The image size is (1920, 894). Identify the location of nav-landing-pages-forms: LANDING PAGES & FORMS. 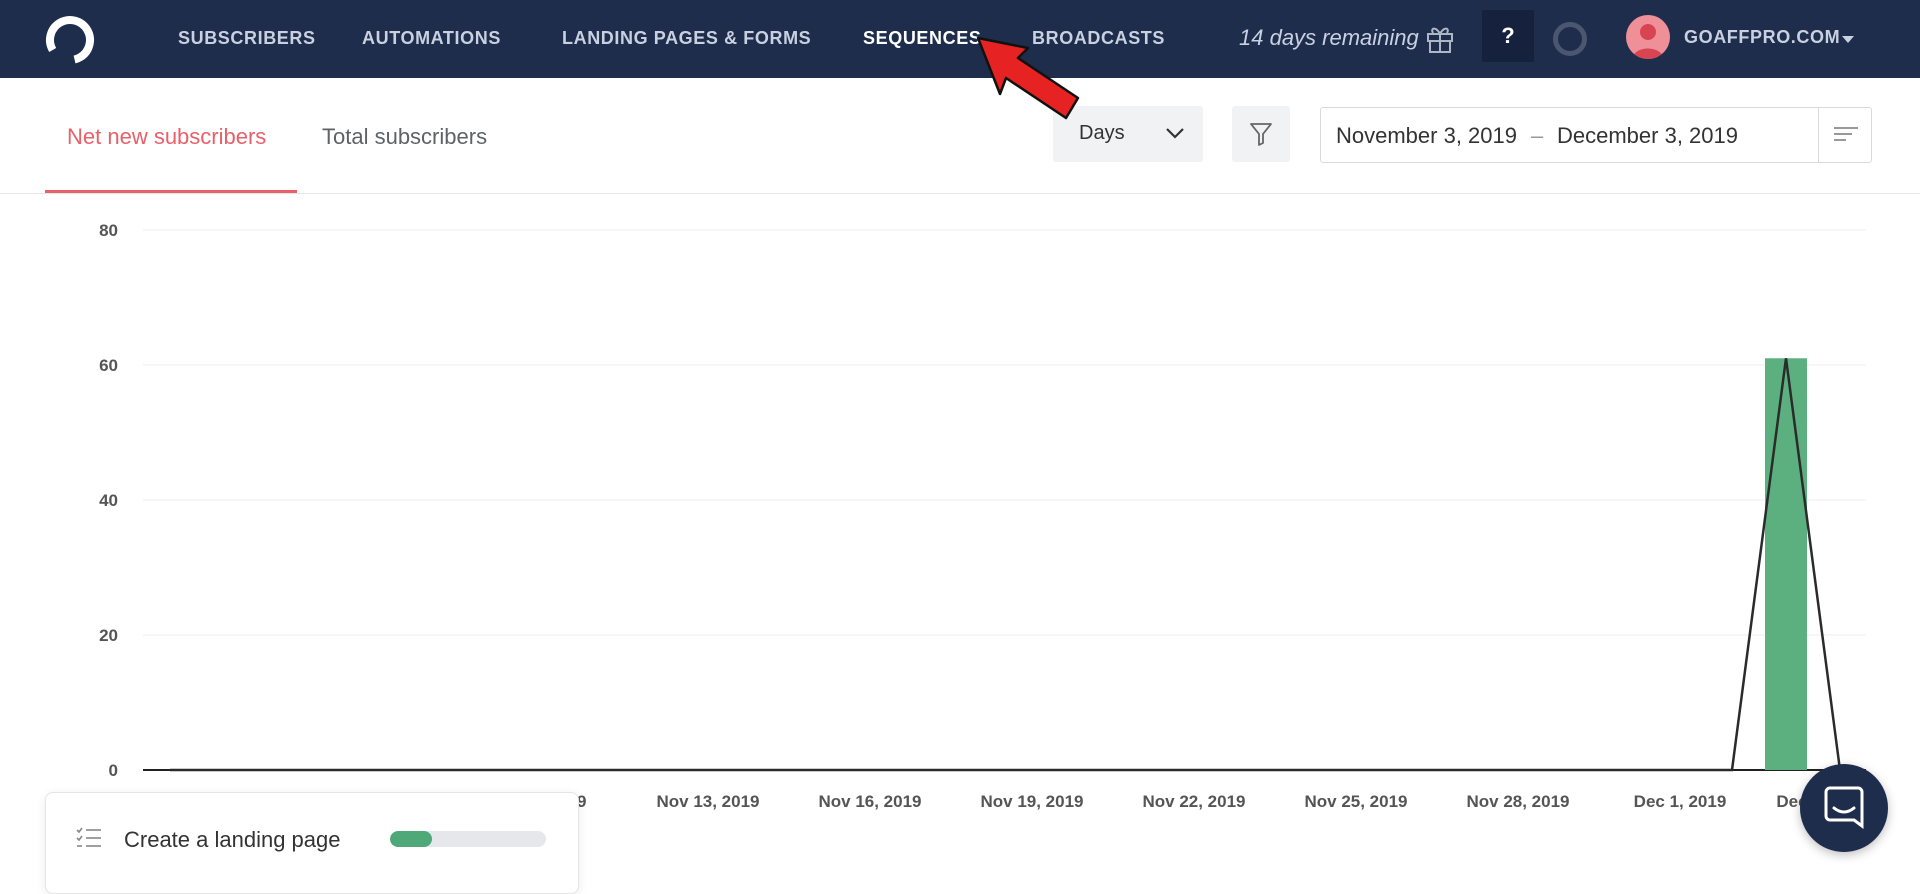
(686, 38).